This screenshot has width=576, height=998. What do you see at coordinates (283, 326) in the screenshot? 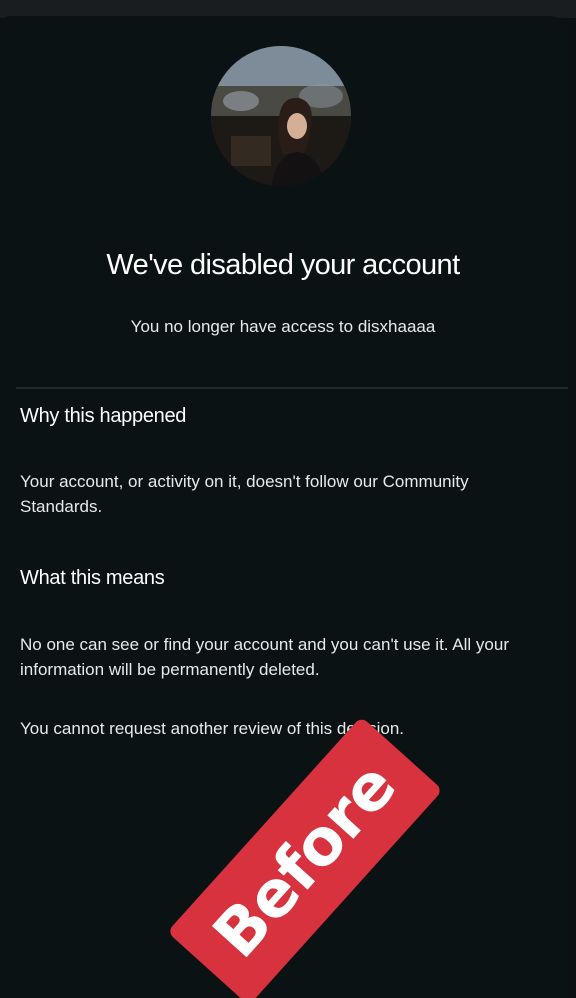
I see `page-subtitle: You no longer have access to disxhaaaa` at bounding box center [283, 326].